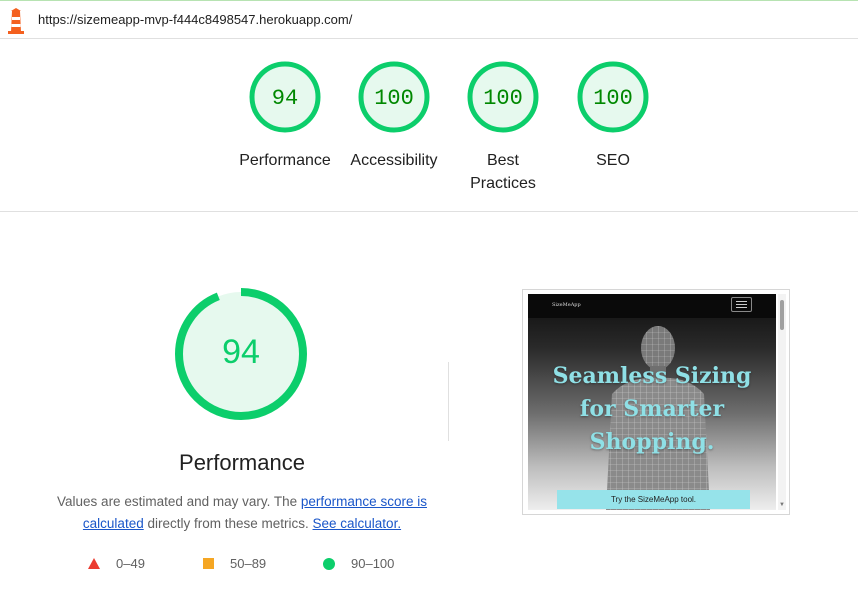 The width and height of the screenshot is (858, 594). I want to click on gauge-score: 94, so click(285, 98).